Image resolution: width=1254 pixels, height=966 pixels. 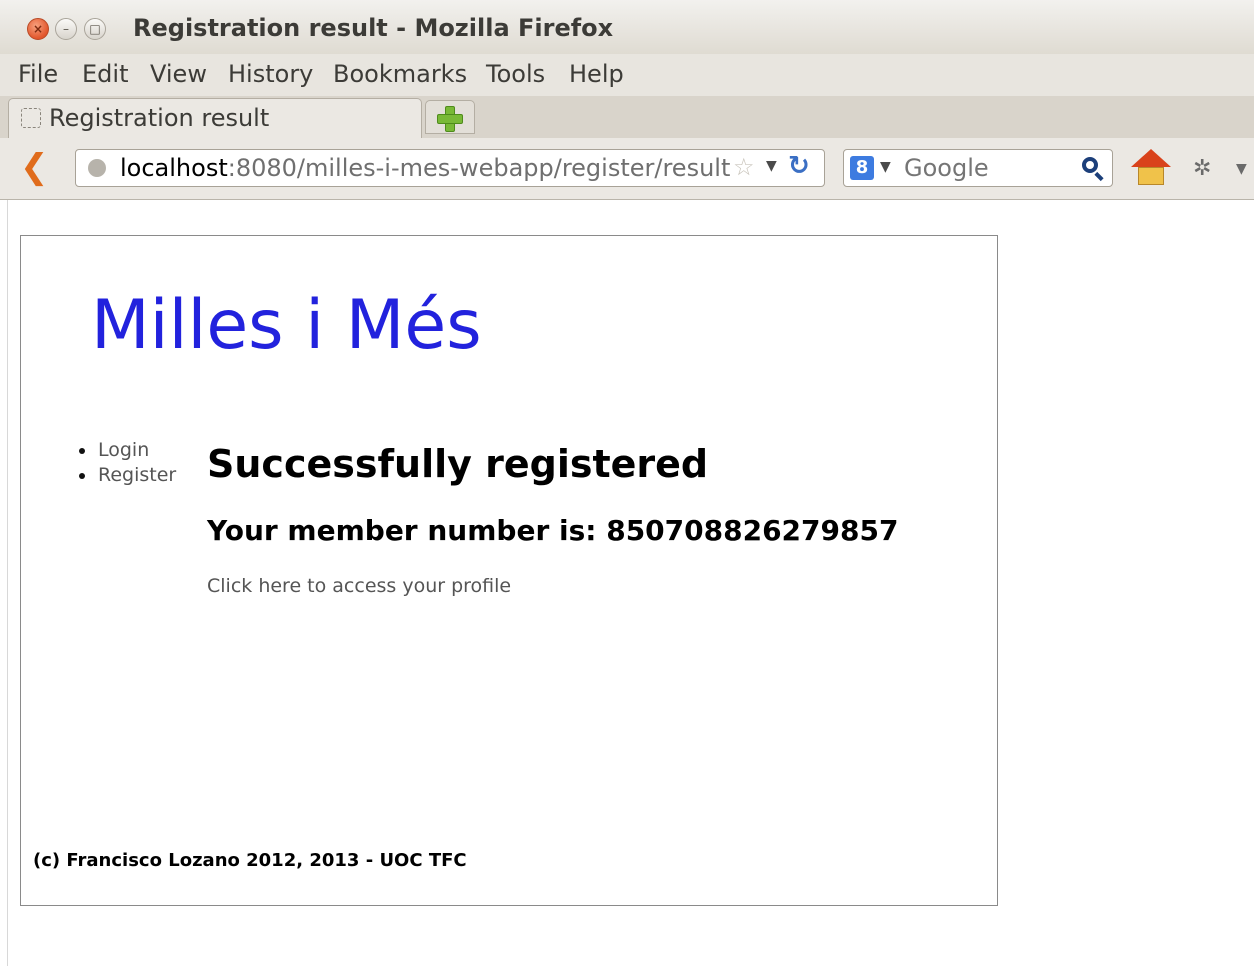 I want to click on toolbar-overflow-icon: ▼, so click(x=1241, y=169).